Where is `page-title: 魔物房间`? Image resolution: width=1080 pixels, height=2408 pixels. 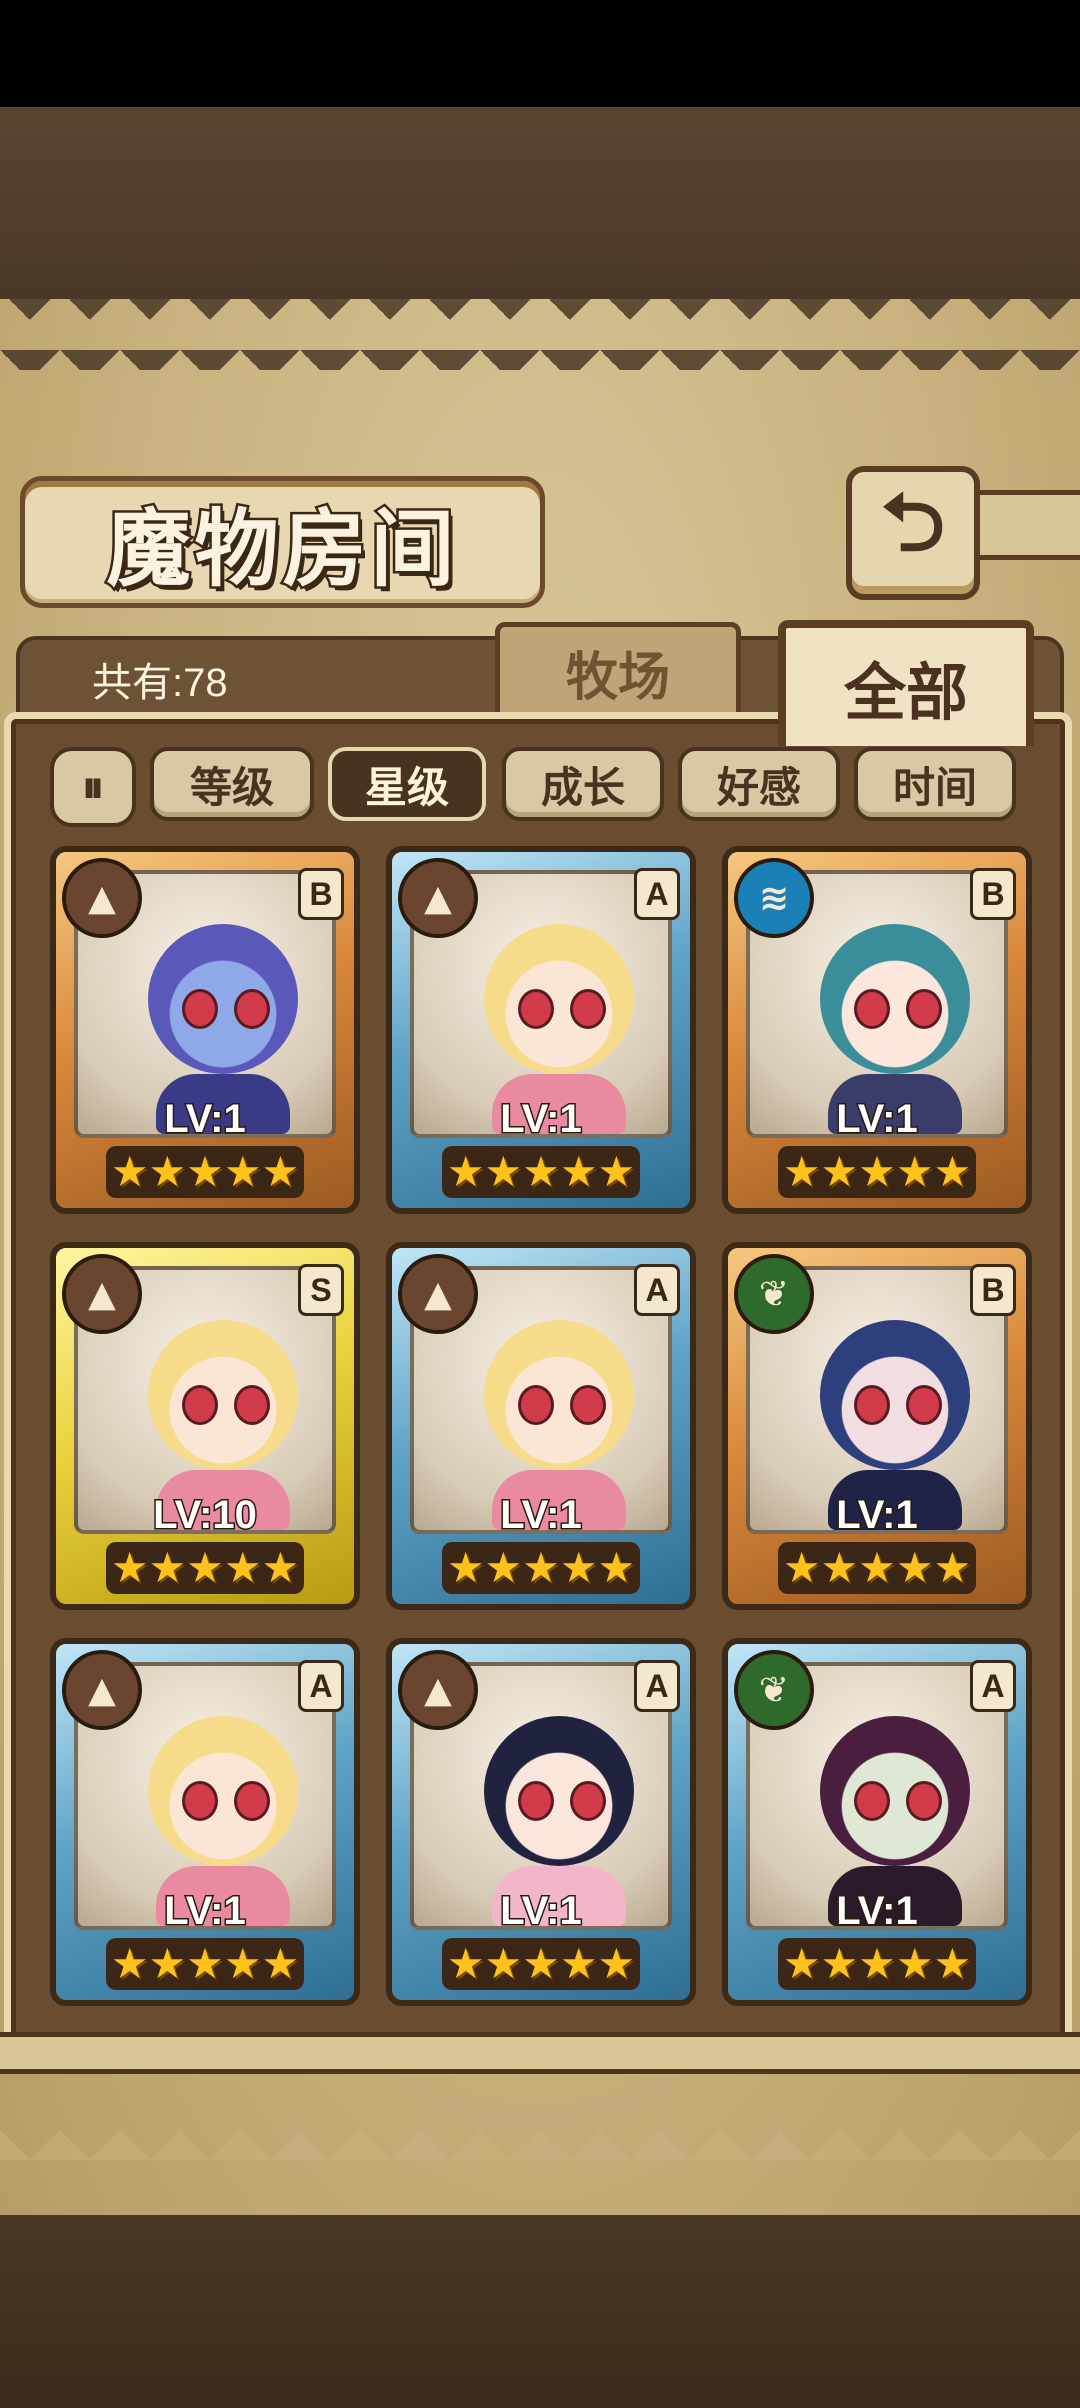
page-title: 魔物房间 is located at coordinates (281, 548).